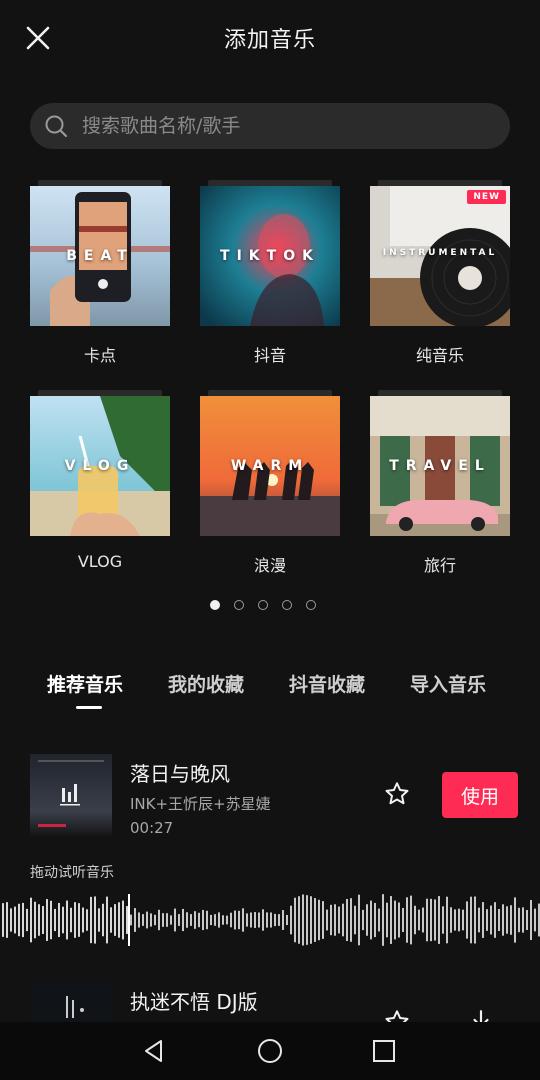  What do you see at coordinates (194, 1002) in the screenshot?
I see `song-title: 执迷不悟 DJ版` at bounding box center [194, 1002].